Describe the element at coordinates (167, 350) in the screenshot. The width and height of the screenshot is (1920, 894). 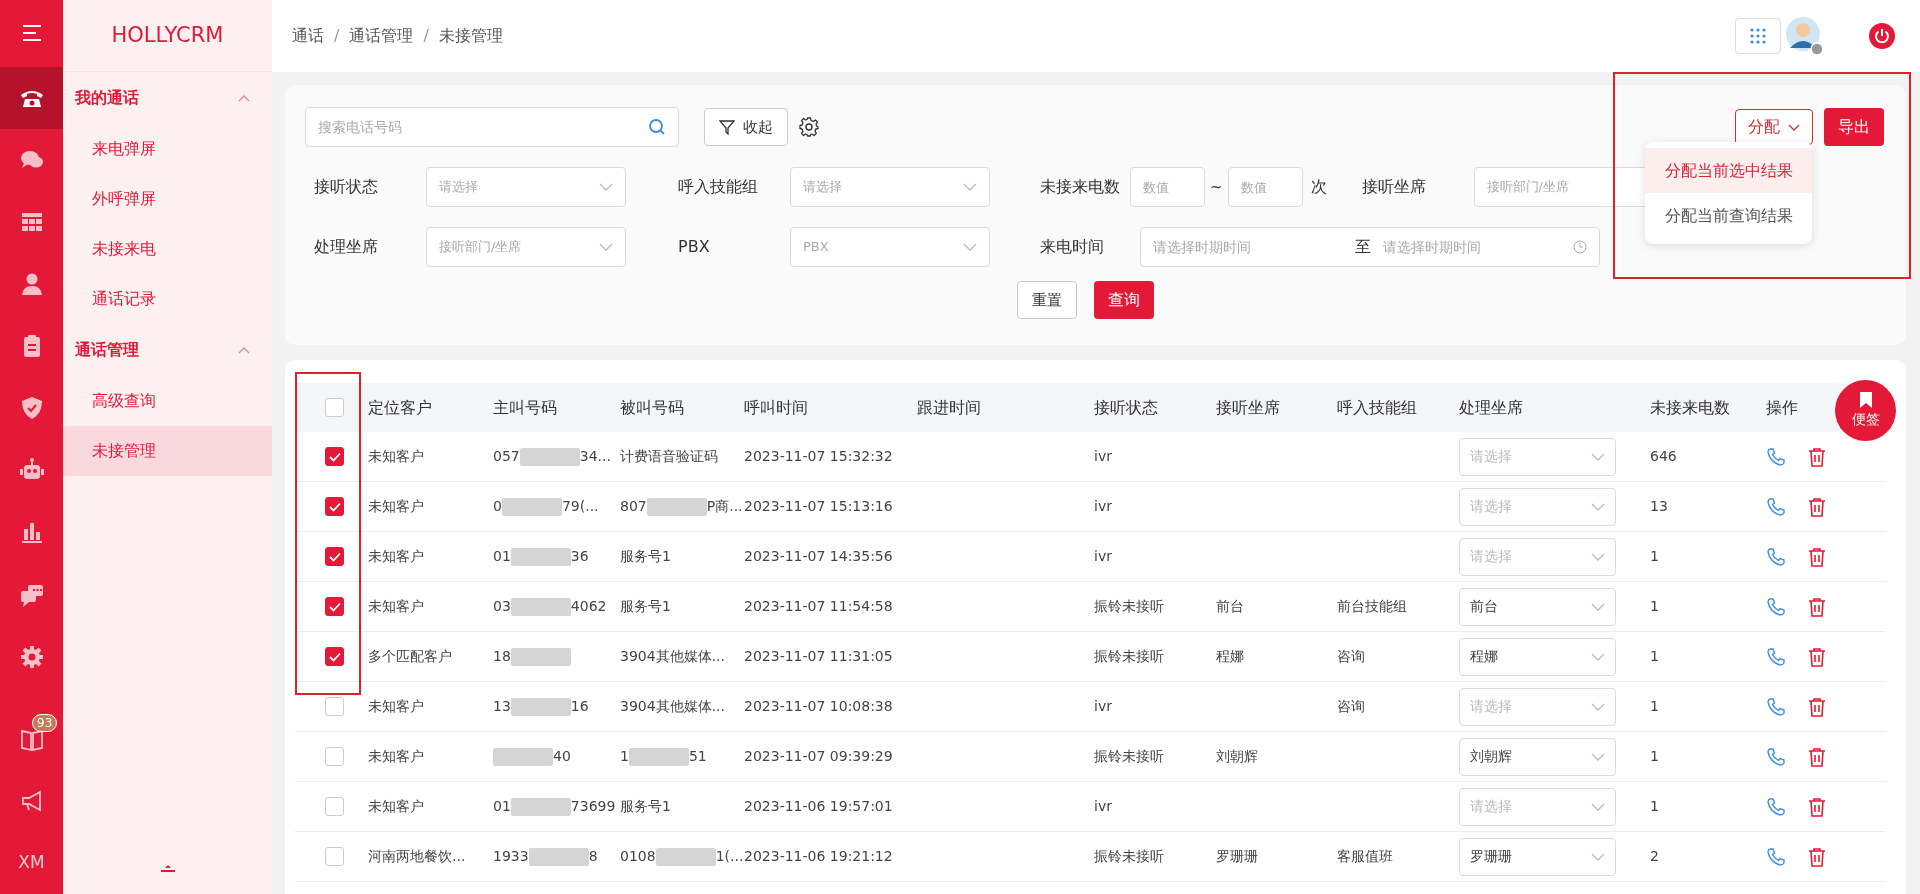
I see `menu-group-header: 通话管理` at that location.